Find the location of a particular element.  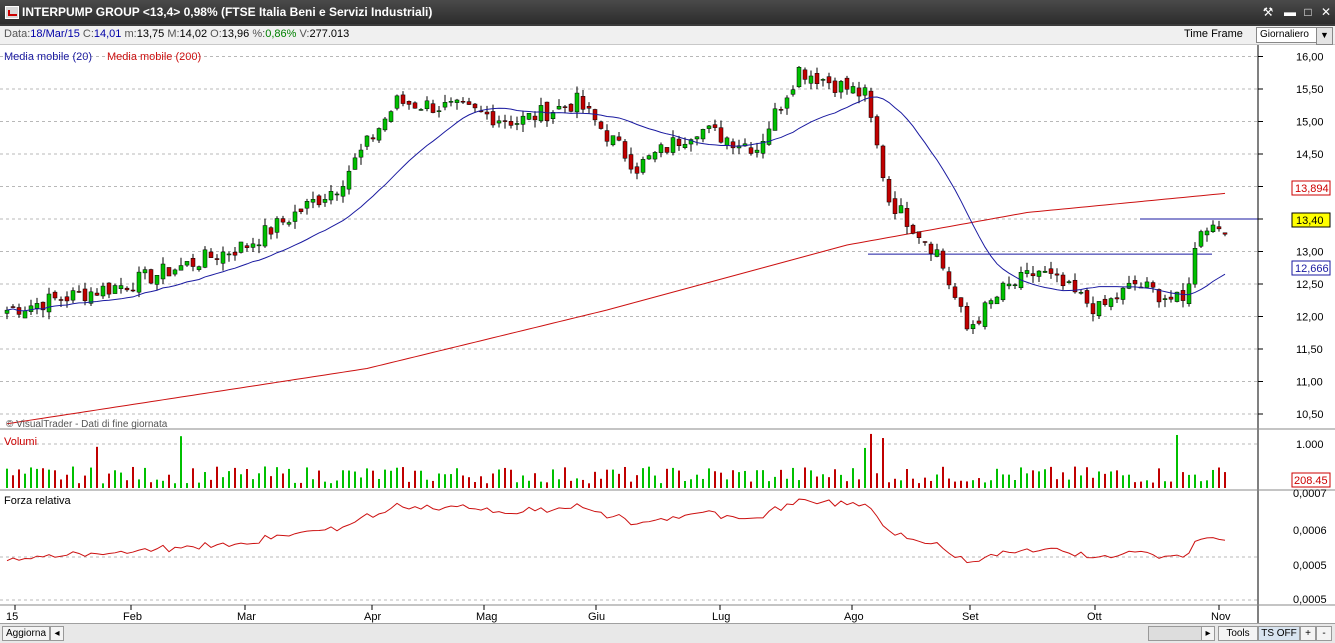

minimize-button: ▬ is located at coordinates (1290, 12).